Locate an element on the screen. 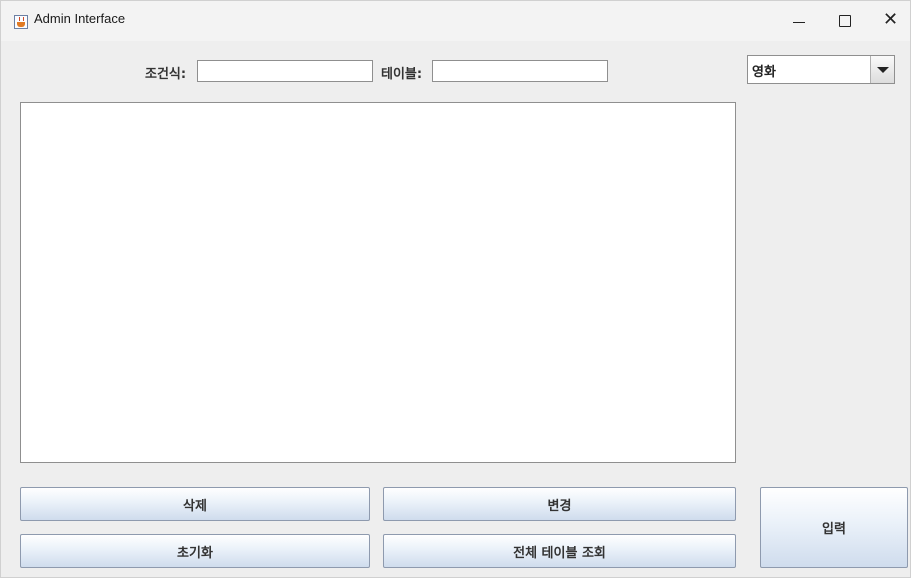 The height and width of the screenshot is (578, 911). window-title: Admin Interface is located at coordinates (80, 18).